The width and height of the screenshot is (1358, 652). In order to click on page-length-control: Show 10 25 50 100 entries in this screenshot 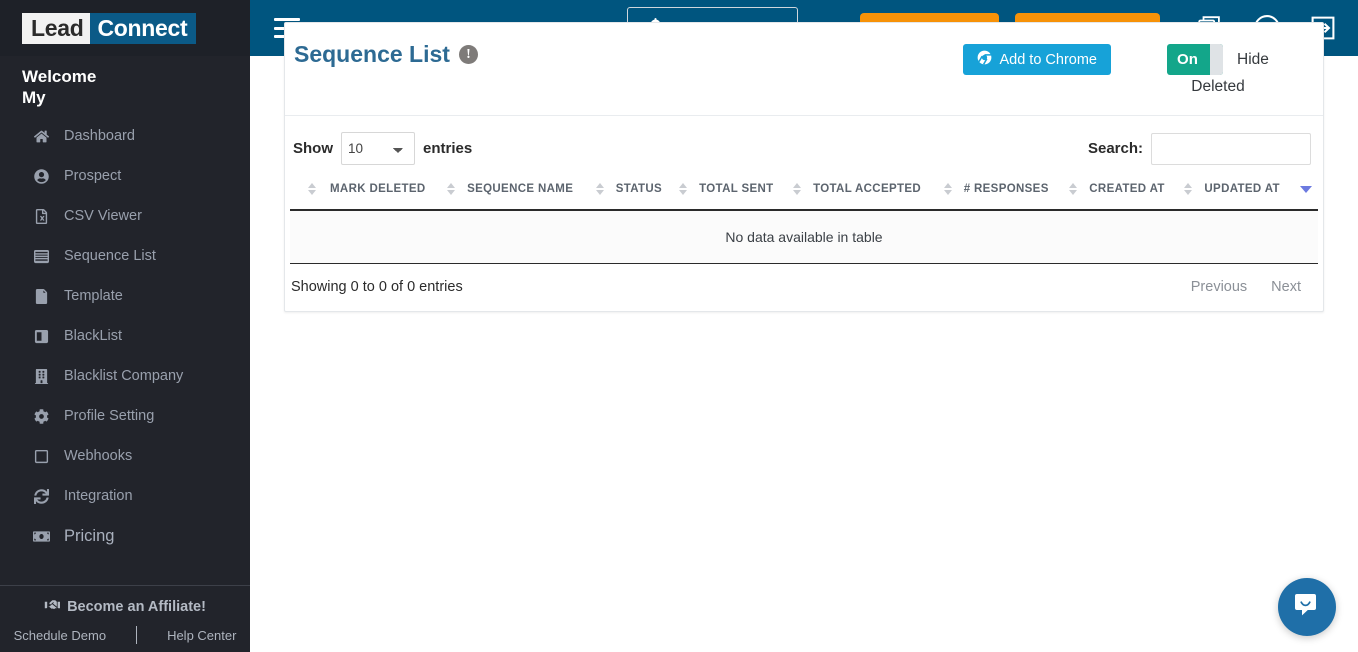, I will do `click(382, 148)`.